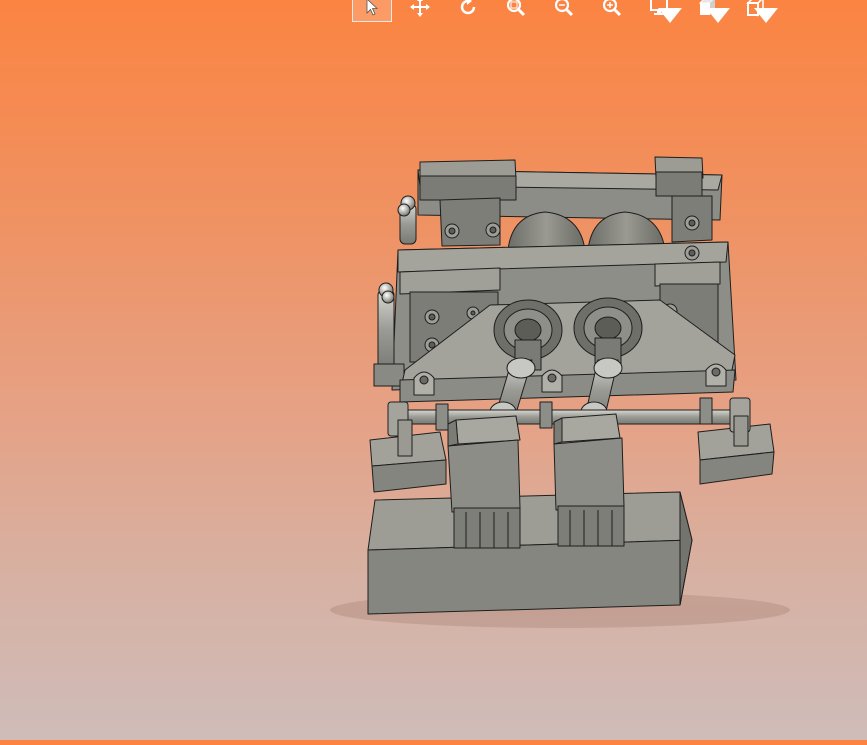 Image resolution: width=867 pixels, height=745 pixels. I want to click on pan-tool-button, so click(420, 11).